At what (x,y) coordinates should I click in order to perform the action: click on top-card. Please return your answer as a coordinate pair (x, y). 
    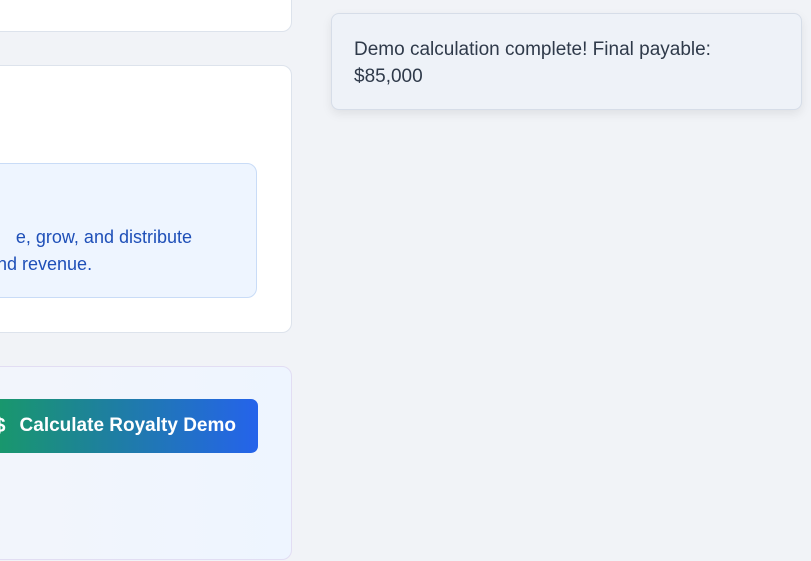
    Looking at the image, I should click on (146, 16).